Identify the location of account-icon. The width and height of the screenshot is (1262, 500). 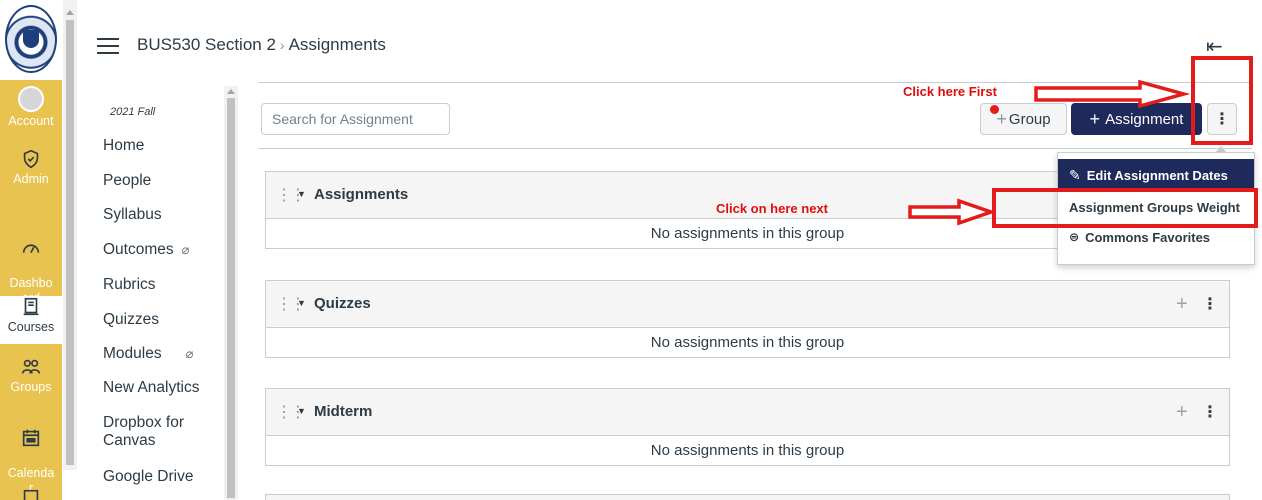
(31, 99).